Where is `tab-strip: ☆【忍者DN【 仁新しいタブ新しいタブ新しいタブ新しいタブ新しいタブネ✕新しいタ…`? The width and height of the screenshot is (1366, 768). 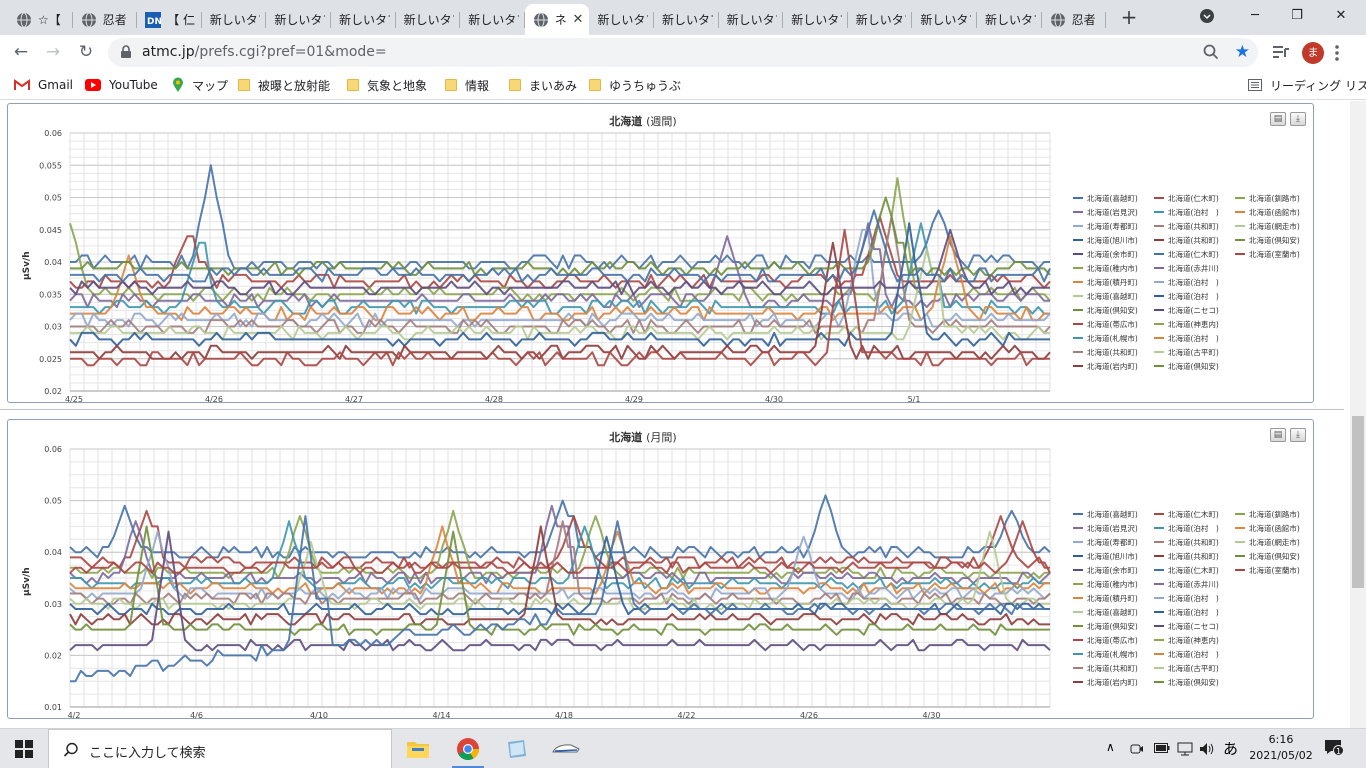
tab-strip: ☆【忍者DN【 仁新しいタブ新しいタブ新しいタブ新しいタブ新しいタブネ✕新しいタ… is located at coordinates (683, 17).